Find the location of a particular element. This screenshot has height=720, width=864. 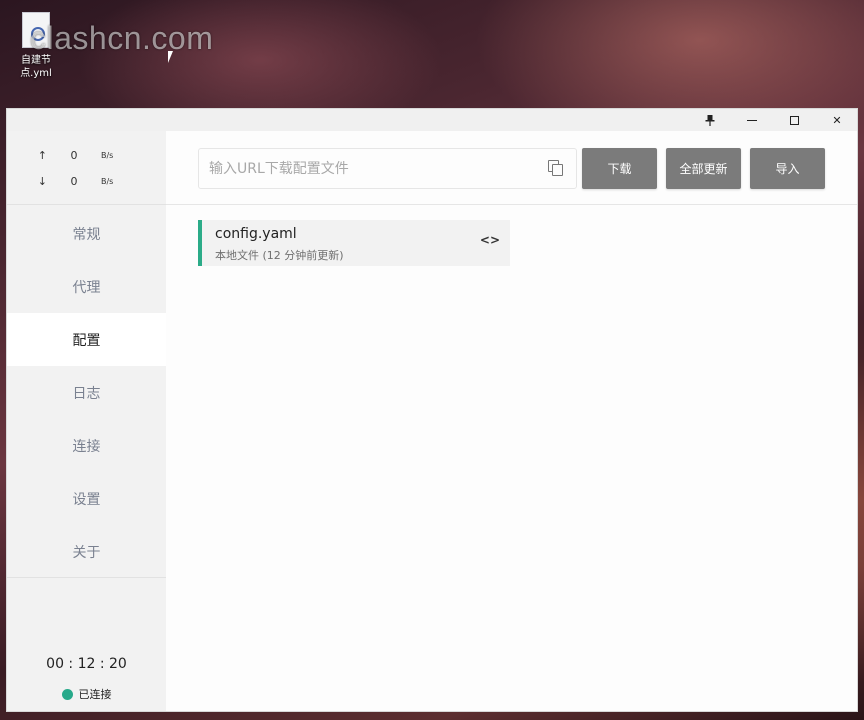

connection-status: 已连接 is located at coordinates (86, 694).